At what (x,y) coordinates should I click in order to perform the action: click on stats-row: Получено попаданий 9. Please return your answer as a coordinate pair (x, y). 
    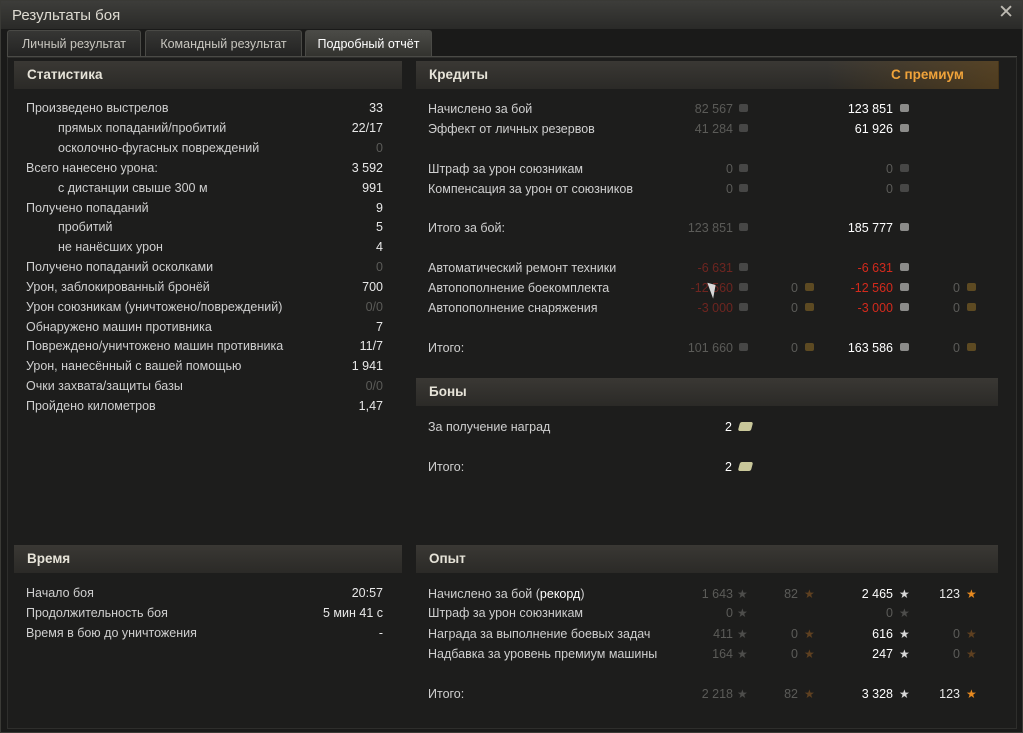
    Looking at the image, I should click on (206, 208).